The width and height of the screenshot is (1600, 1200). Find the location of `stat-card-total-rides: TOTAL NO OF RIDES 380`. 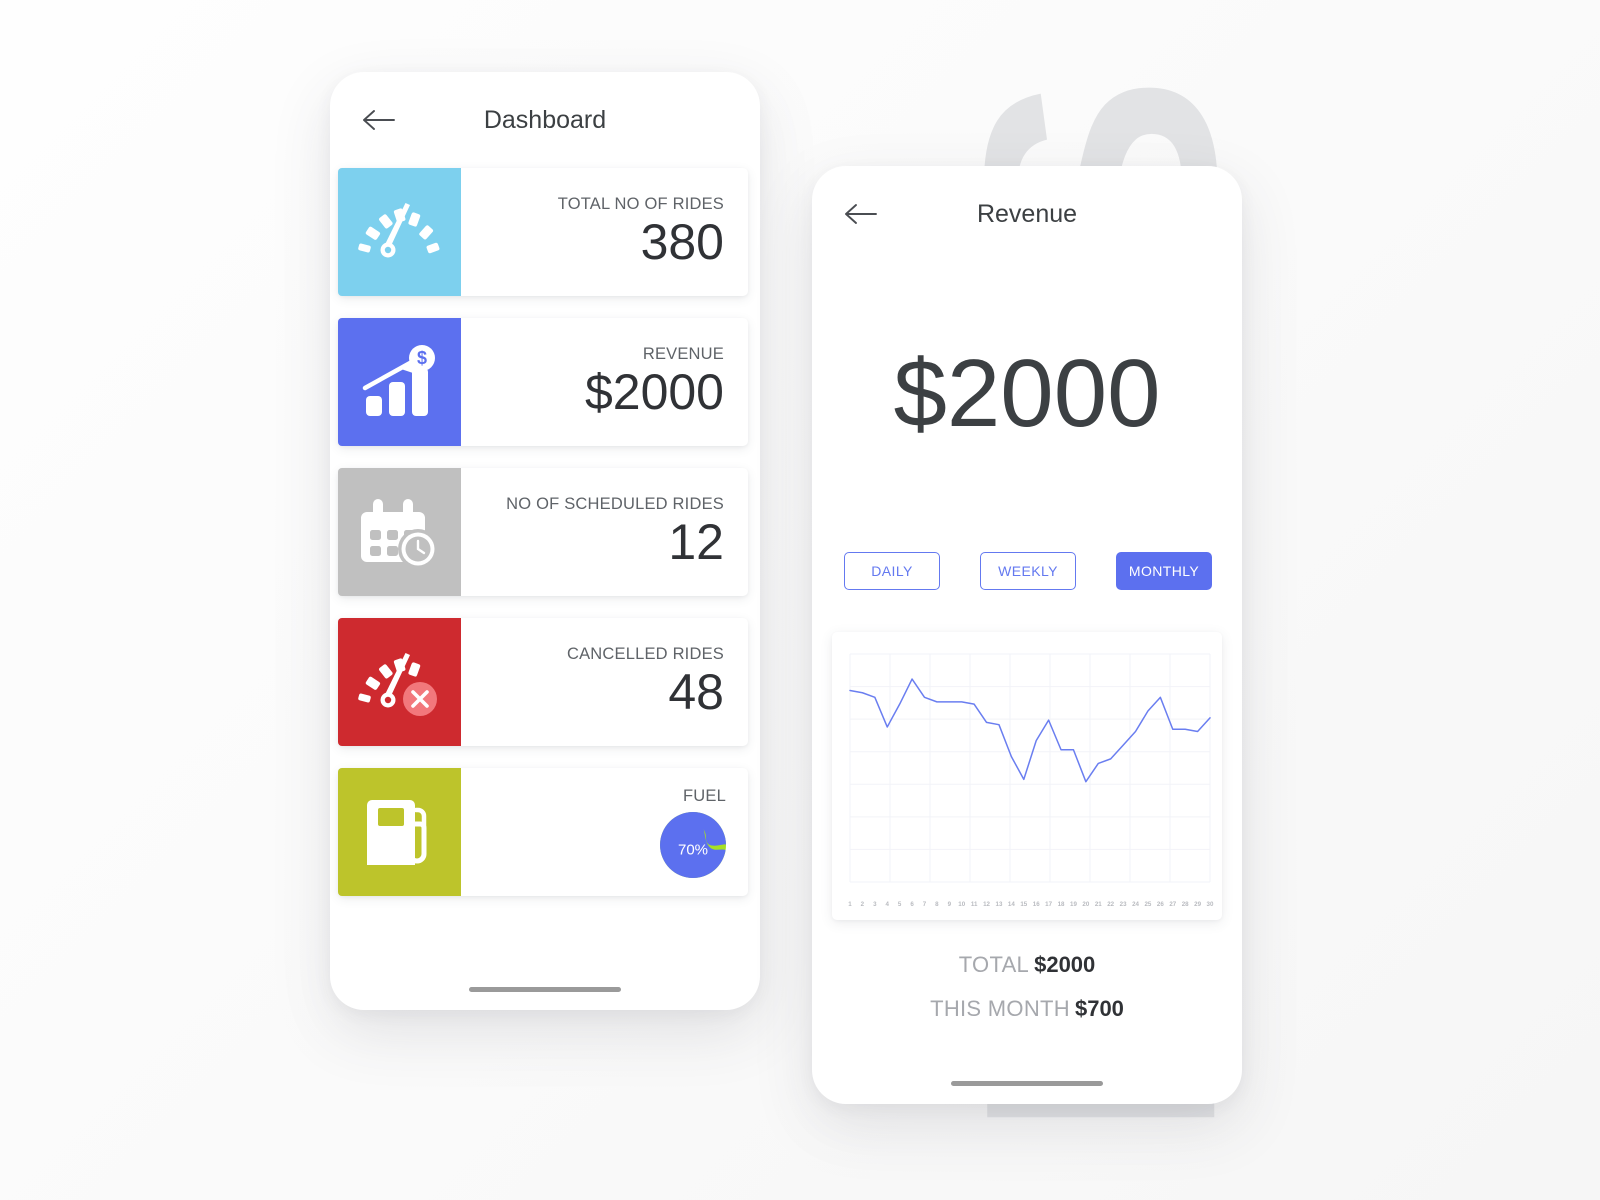

stat-card-total-rides: TOTAL NO OF RIDES 380 is located at coordinates (543, 232).